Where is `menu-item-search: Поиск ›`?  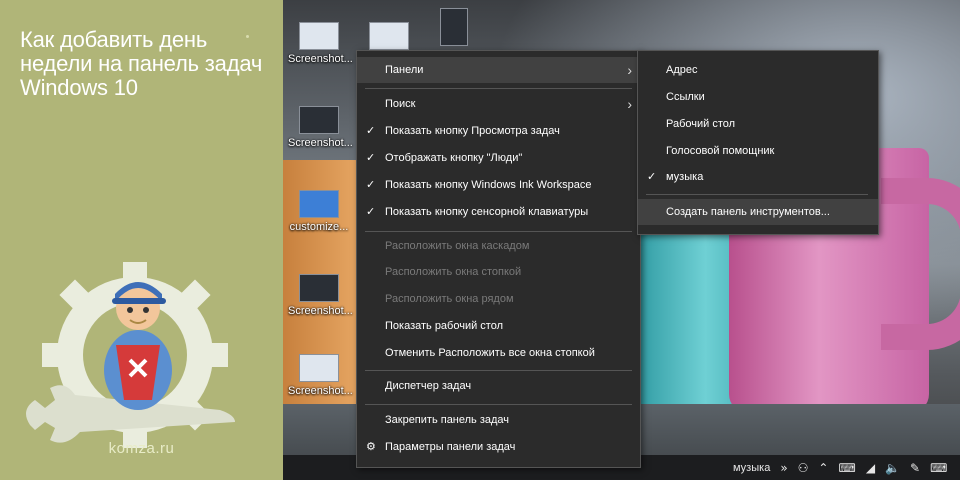 menu-item-search: Поиск › is located at coordinates (498, 104).